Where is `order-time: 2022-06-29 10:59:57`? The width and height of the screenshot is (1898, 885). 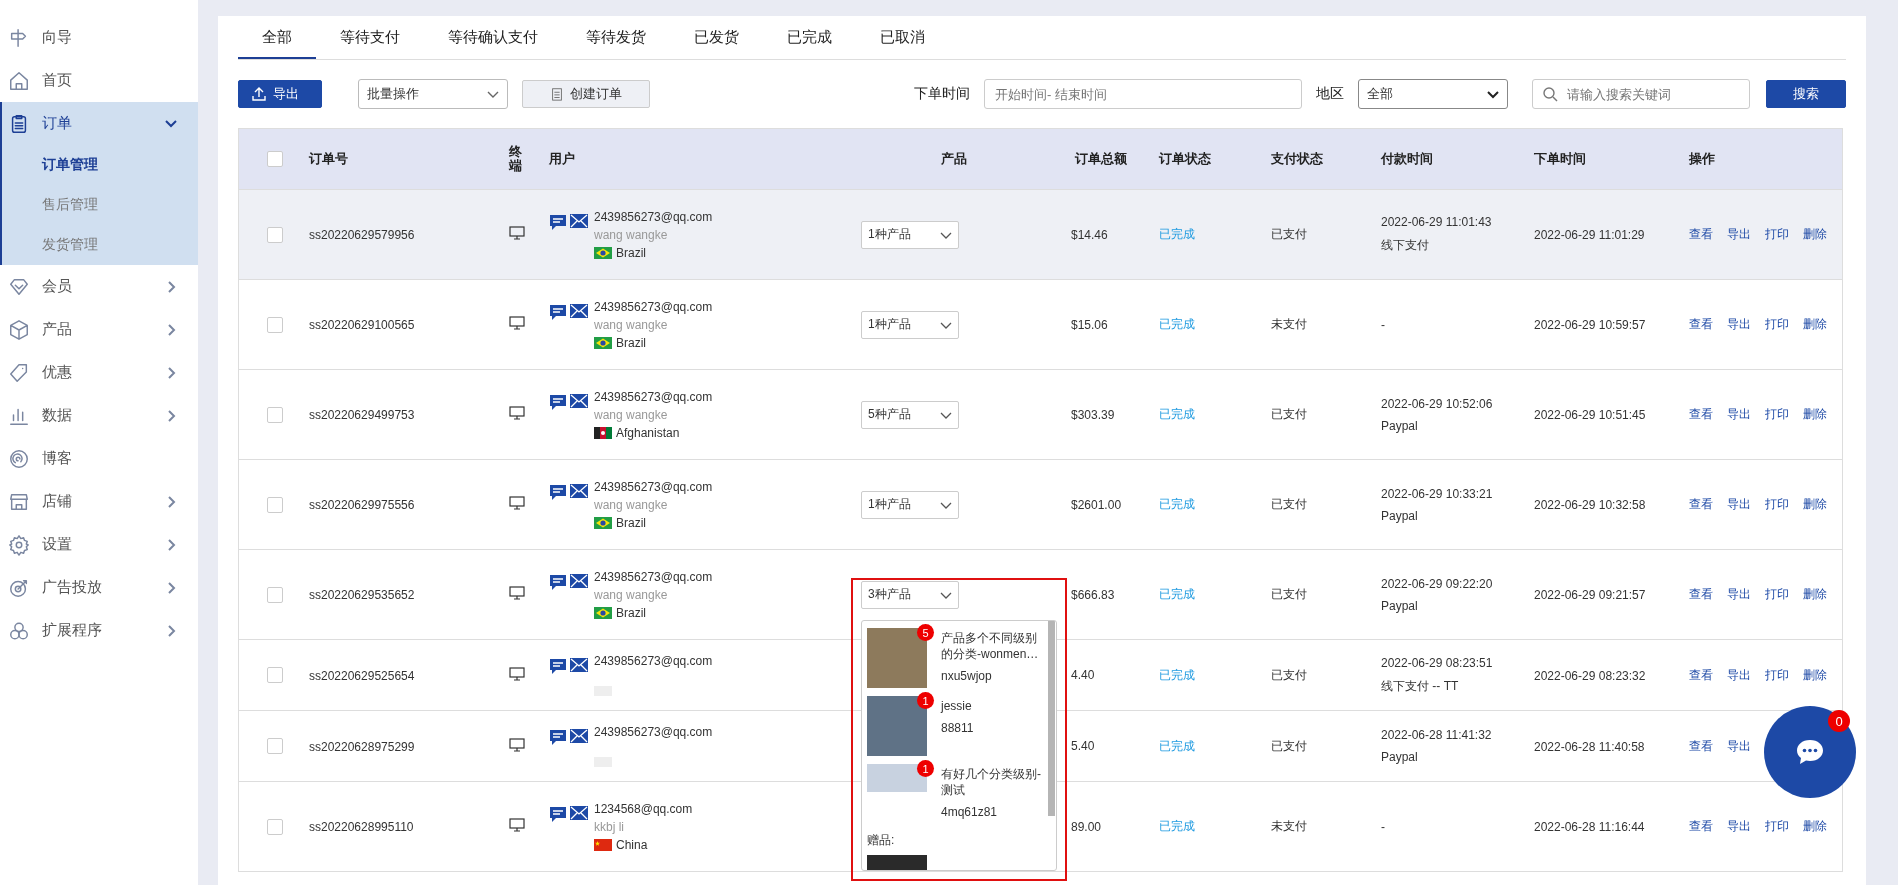 order-time: 2022-06-29 10:59:57 is located at coordinates (1590, 325).